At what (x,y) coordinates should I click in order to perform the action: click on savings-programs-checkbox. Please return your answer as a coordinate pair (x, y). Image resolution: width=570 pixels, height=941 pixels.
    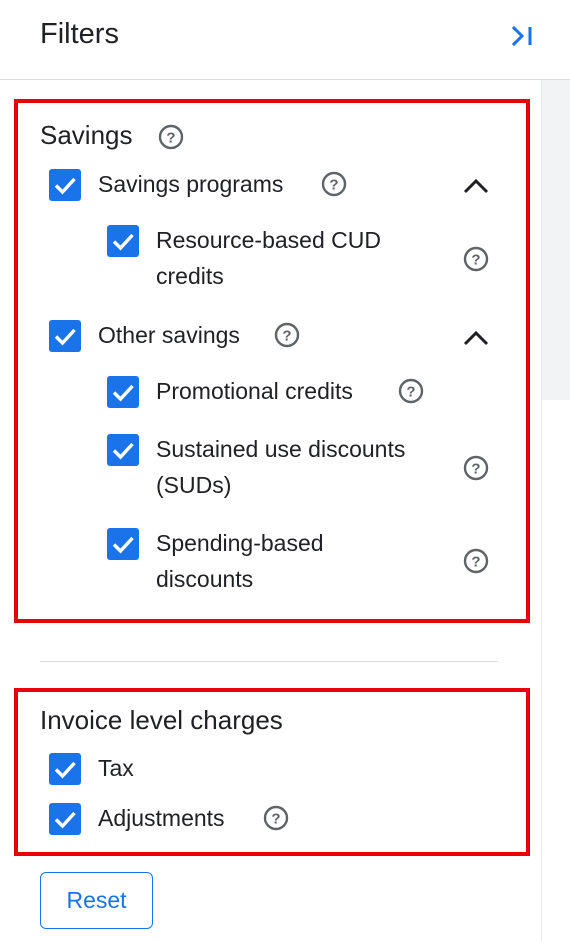
    Looking at the image, I should click on (65, 185).